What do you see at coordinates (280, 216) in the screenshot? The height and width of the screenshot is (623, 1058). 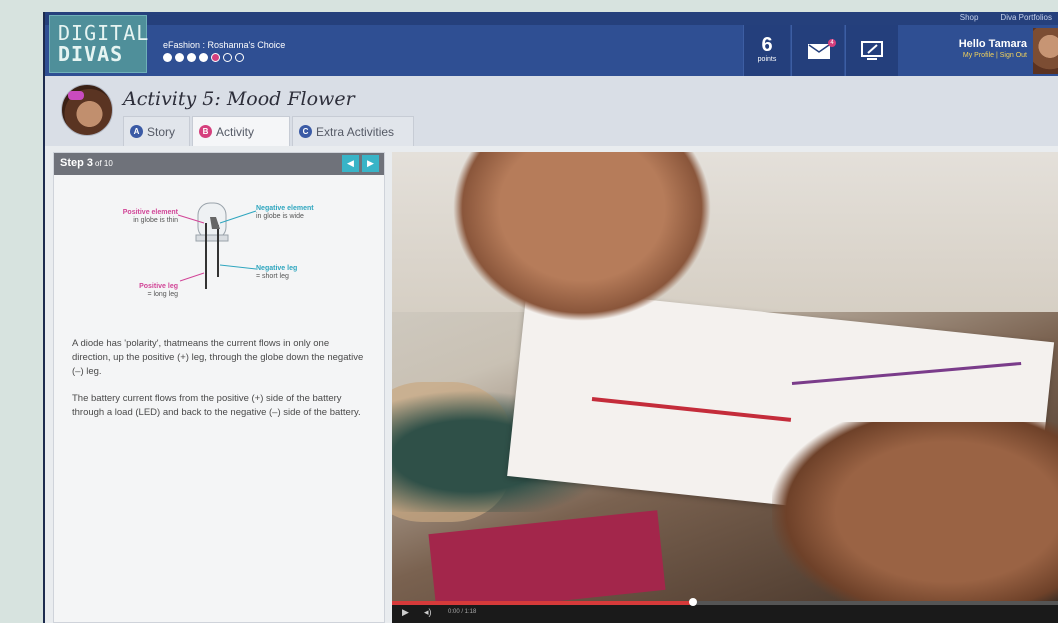 I see `negative-element-sub: in globe is wide` at bounding box center [280, 216].